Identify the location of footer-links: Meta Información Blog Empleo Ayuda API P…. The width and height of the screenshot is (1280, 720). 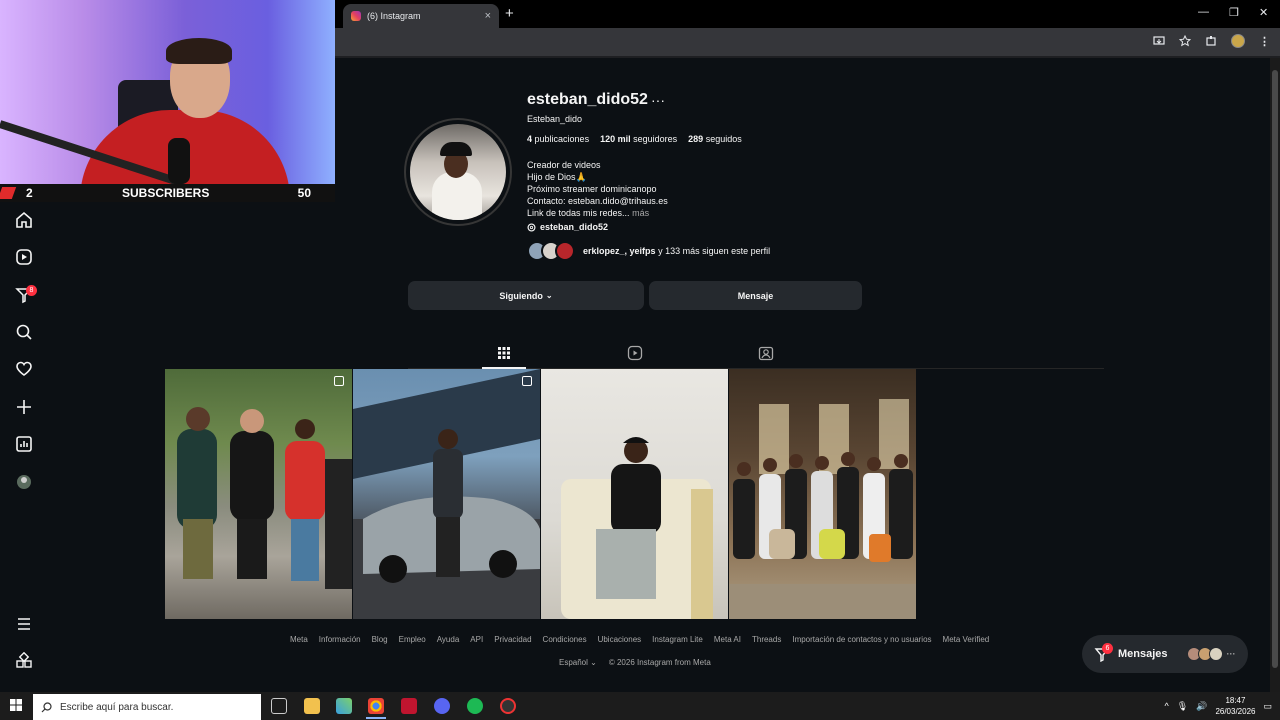
(640, 639).